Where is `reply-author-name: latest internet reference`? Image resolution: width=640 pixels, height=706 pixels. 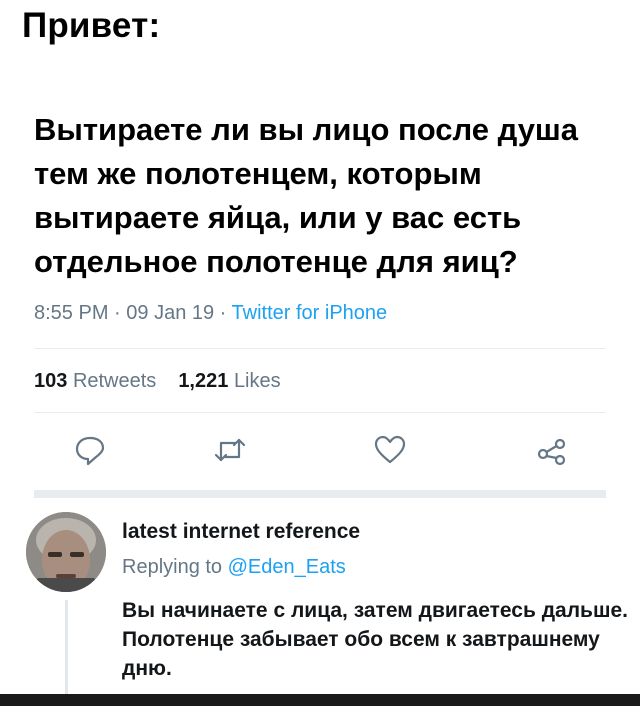
reply-author-name: latest internet reference is located at coordinates (241, 532).